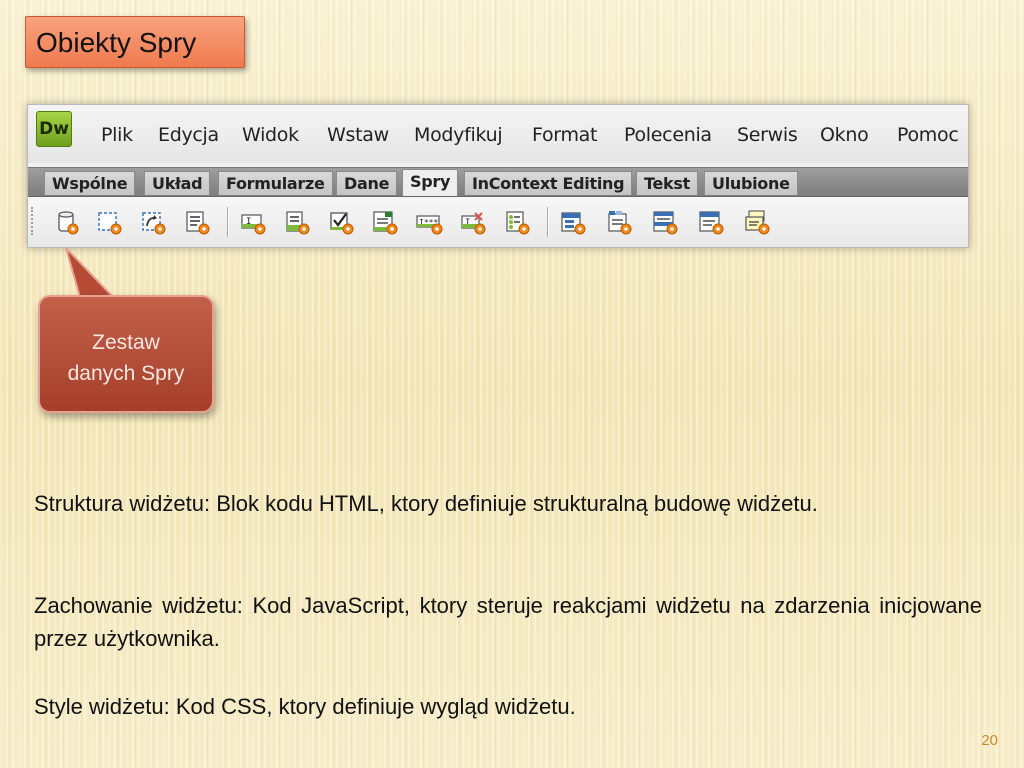  I want to click on spry-collapsible-panel-icon, so click(712, 223).